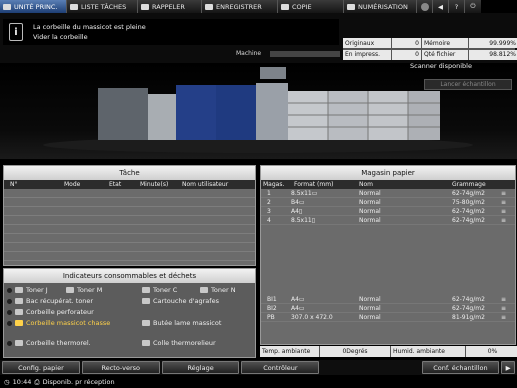  Describe the element at coordinates (33, 6) in the screenshot. I see `tab-unite-princ: UNITÉ PRINC.` at that location.